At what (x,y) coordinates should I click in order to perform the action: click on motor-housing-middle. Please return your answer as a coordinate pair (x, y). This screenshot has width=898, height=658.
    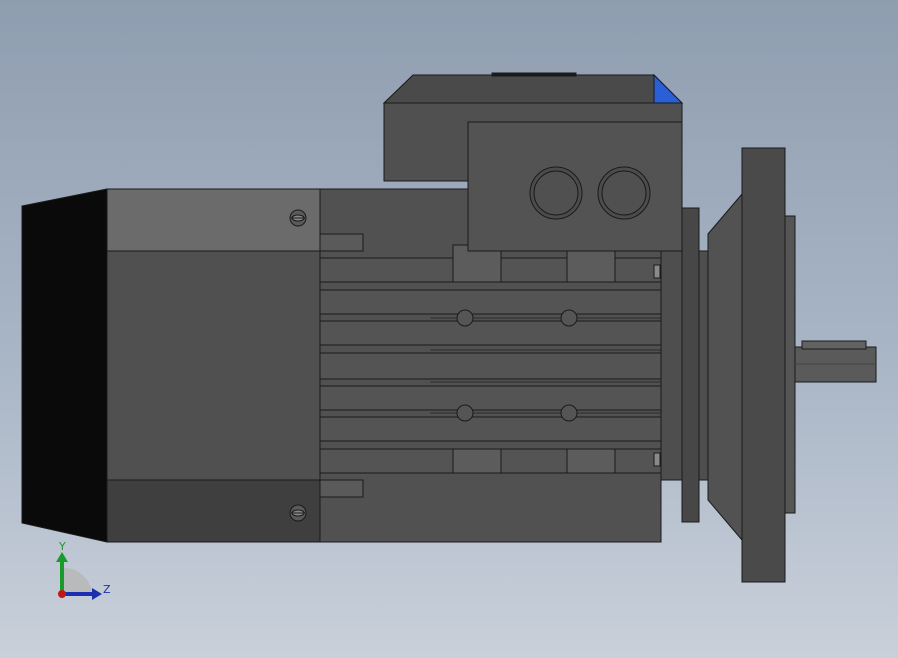
    Looking at the image, I should click on (214, 365).